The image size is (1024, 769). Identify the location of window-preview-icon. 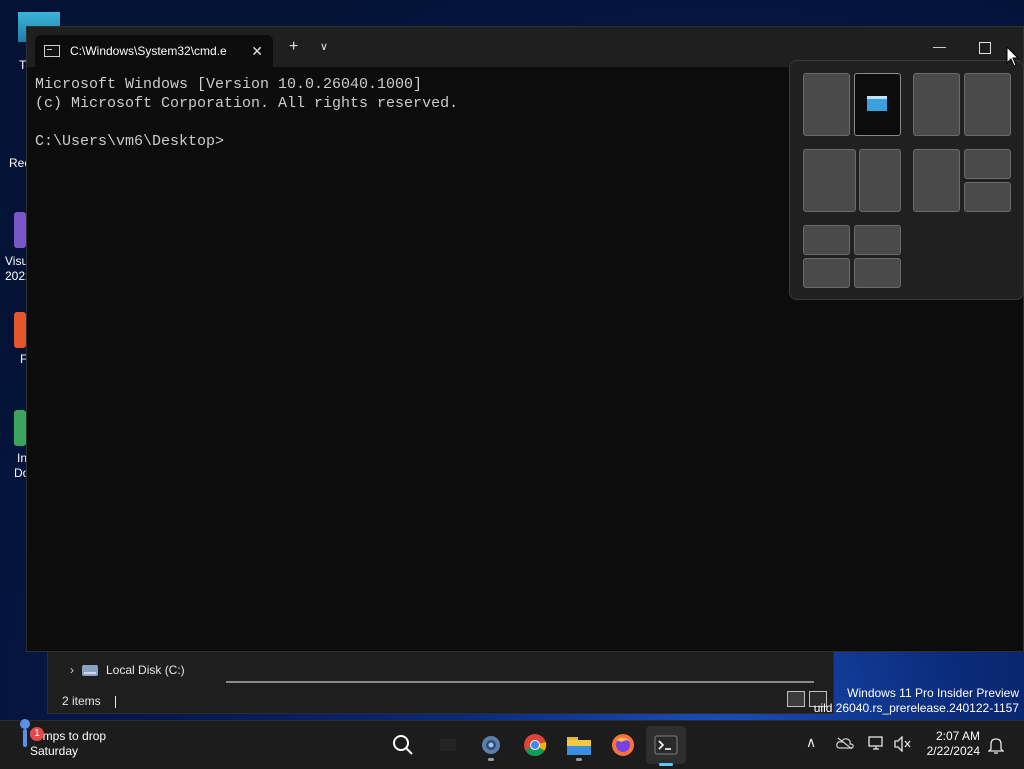
(877, 103).